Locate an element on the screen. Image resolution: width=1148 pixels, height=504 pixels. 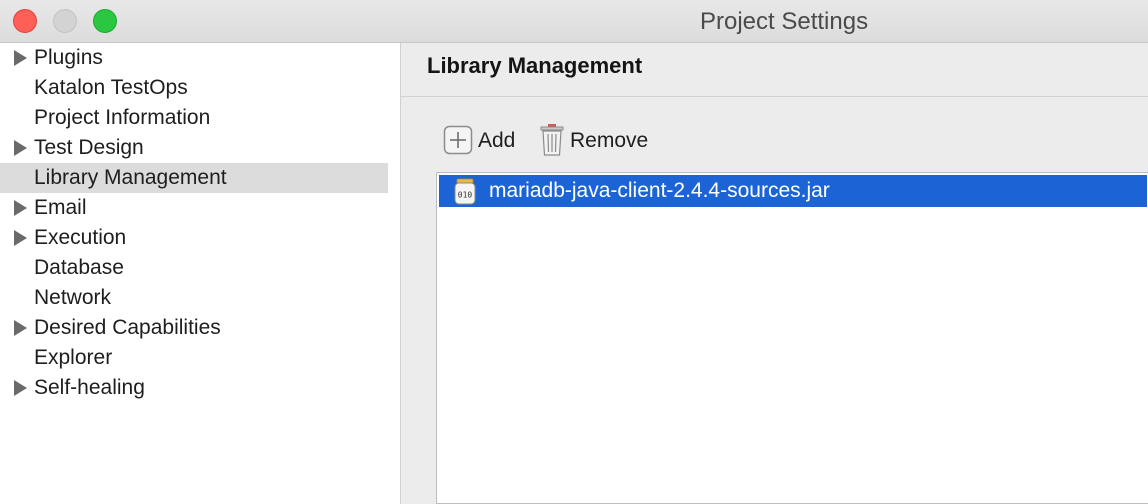
window-title: Project Settings is located at coordinates (784, 21).